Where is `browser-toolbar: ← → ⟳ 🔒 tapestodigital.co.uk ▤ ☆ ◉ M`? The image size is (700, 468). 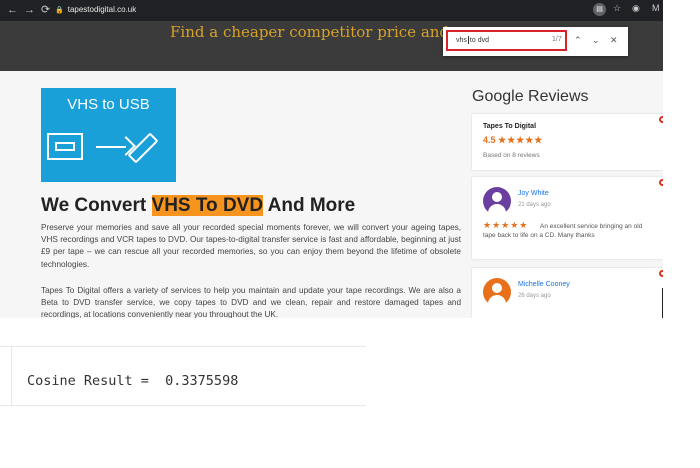 browser-toolbar: ← → ⟳ 🔒 tapestodigital.co.uk ▤ ☆ ◉ M is located at coordinates (331, 10).